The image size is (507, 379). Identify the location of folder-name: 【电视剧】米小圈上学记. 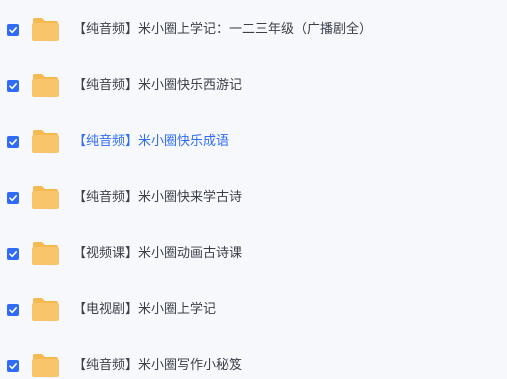
(144, 310).